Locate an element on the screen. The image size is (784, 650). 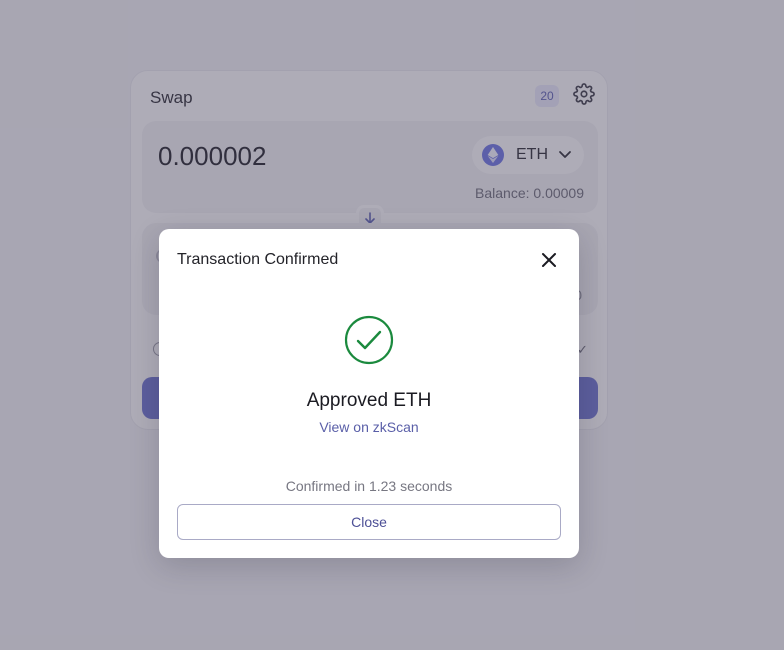
confirmation-time: Confirmed in 1.23 seconds is located at coordinates (369, 486).